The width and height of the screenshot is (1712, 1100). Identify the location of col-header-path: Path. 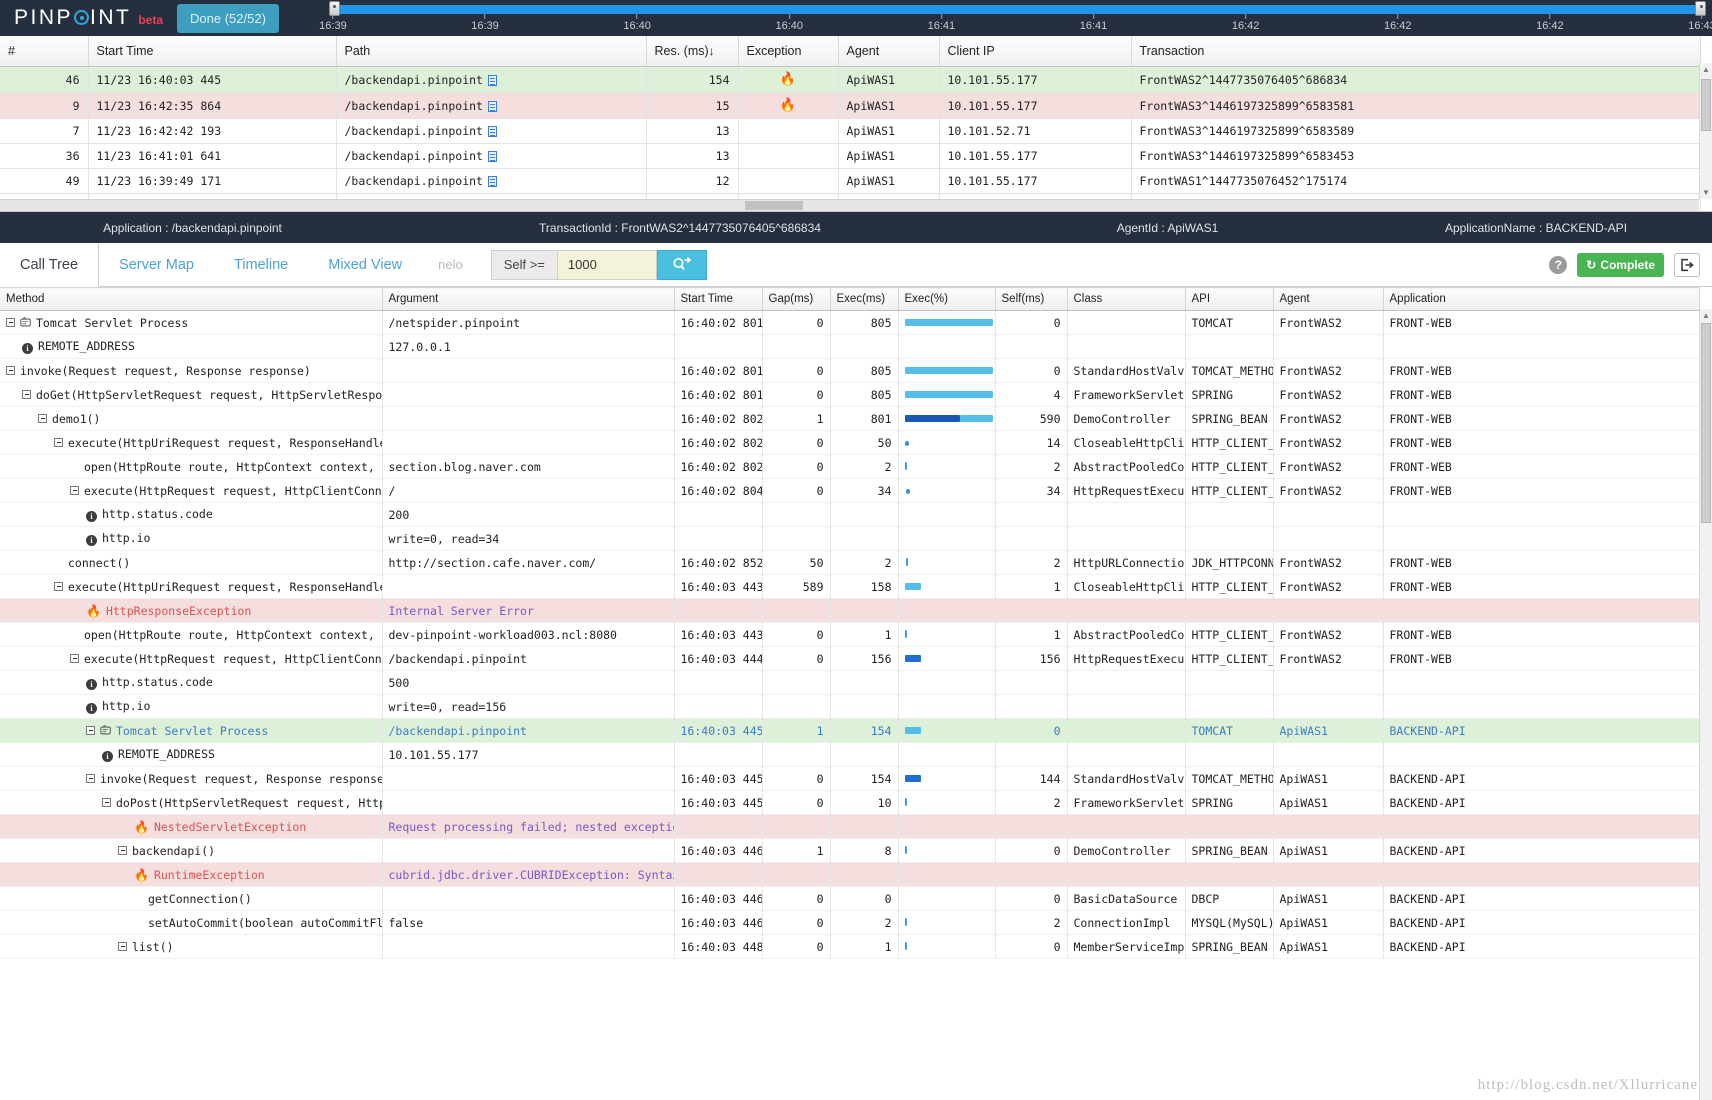
(491, 51).